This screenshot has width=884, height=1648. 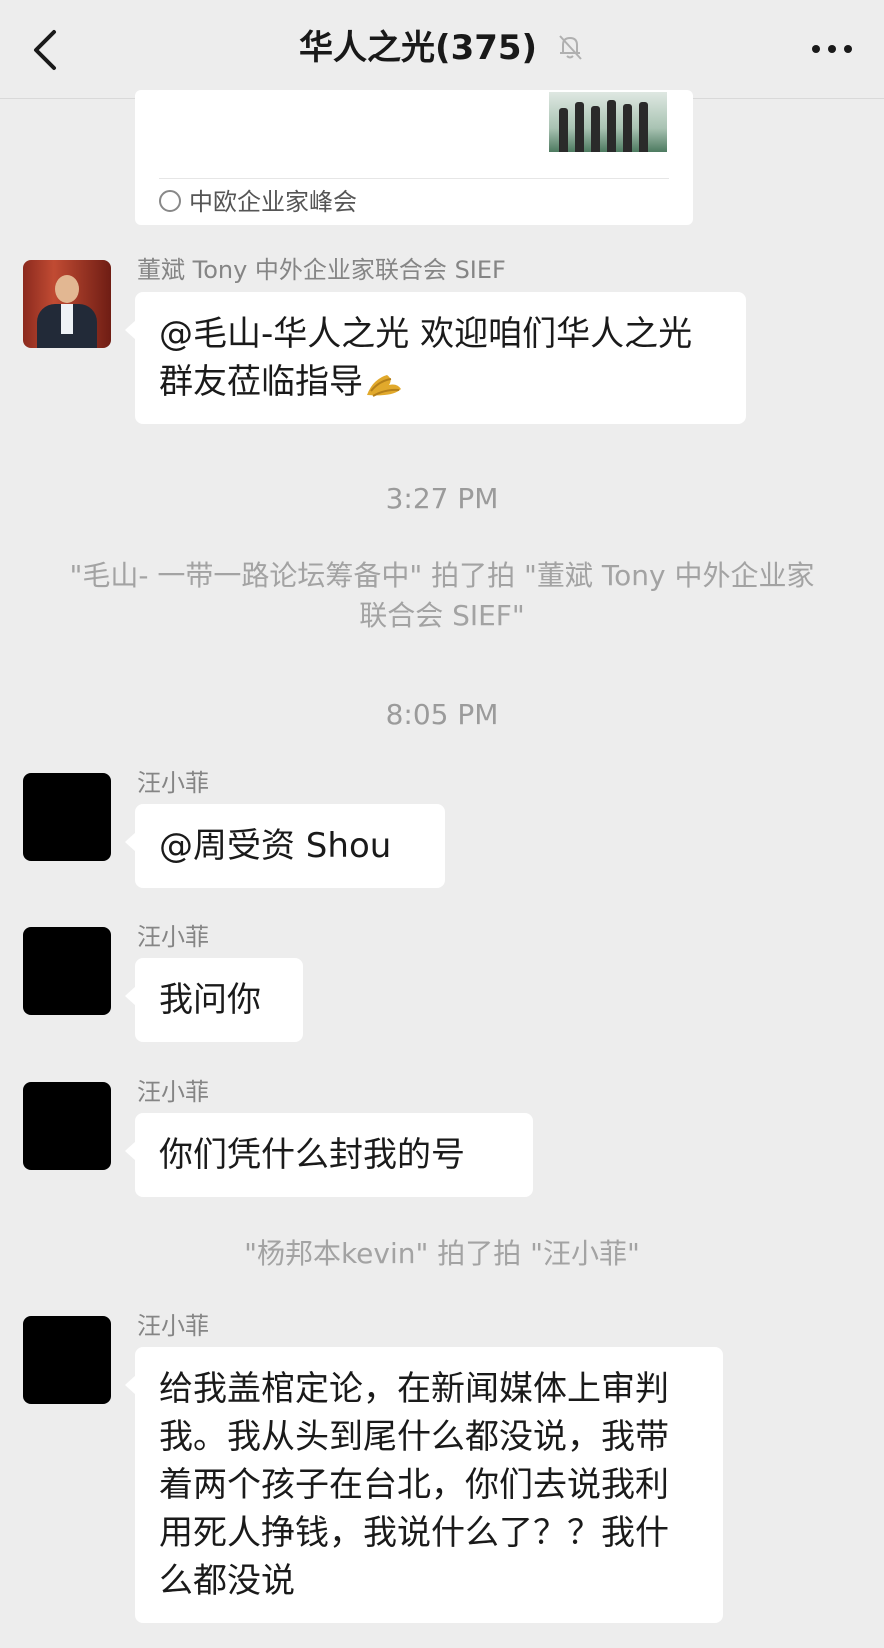 I want to click on clap-emoji, so click(x=384, y=385).